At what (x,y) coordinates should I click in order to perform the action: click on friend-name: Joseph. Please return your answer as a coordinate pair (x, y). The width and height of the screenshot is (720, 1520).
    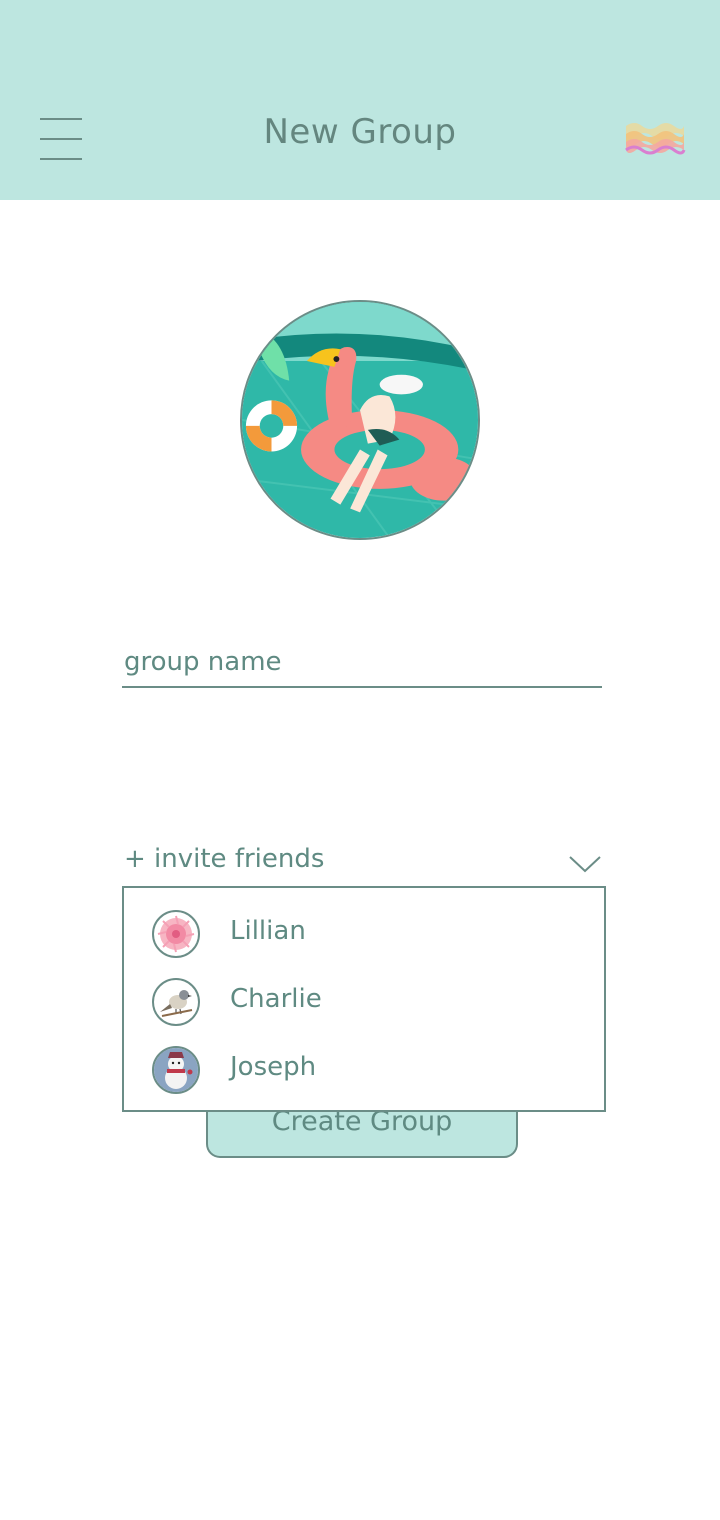
    Looking at the image, I should click on (273, 1067).